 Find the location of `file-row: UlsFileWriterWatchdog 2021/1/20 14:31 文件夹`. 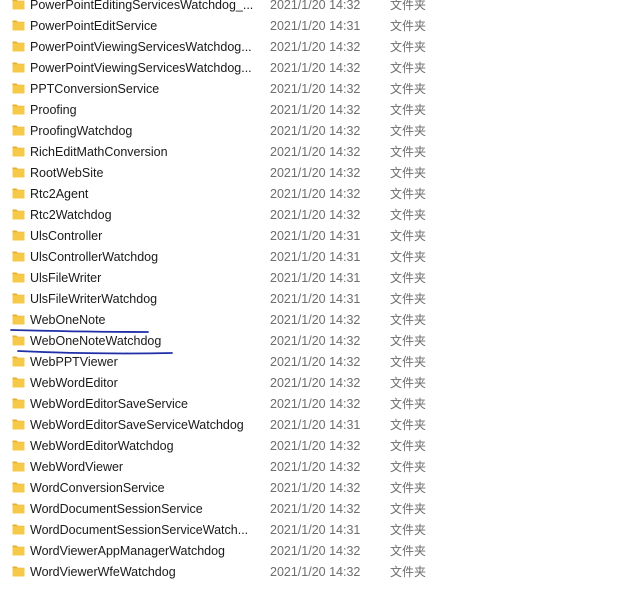

file-row: UlsFileWriterWatchdog 2021/1/20 14:31 文件夹 is located at coordinates (322, 298).